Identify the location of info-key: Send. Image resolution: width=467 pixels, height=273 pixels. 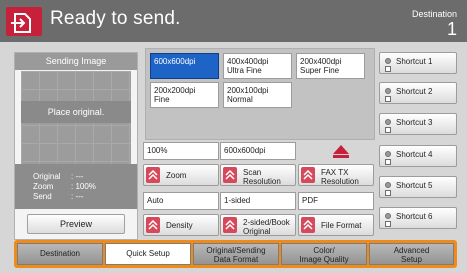
(42, 196).